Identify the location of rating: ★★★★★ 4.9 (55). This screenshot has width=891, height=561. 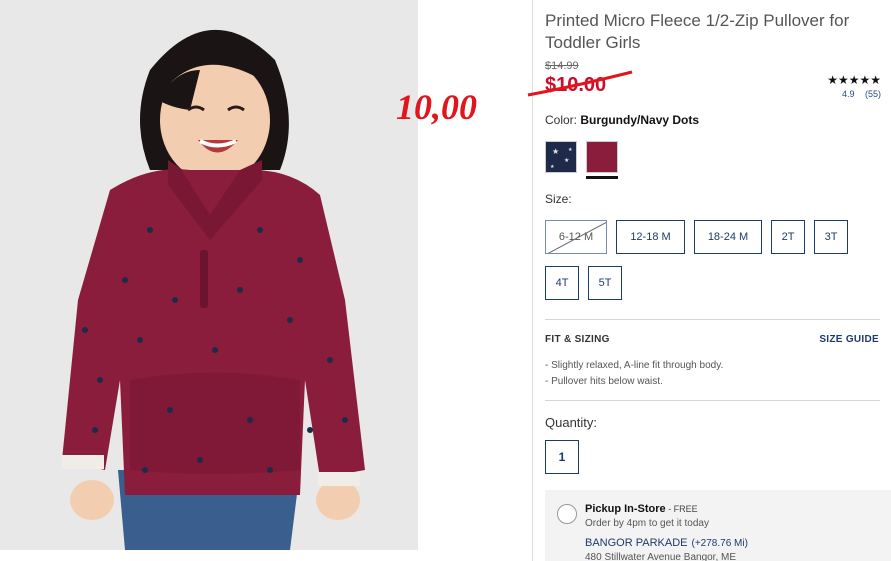
(854, 86).